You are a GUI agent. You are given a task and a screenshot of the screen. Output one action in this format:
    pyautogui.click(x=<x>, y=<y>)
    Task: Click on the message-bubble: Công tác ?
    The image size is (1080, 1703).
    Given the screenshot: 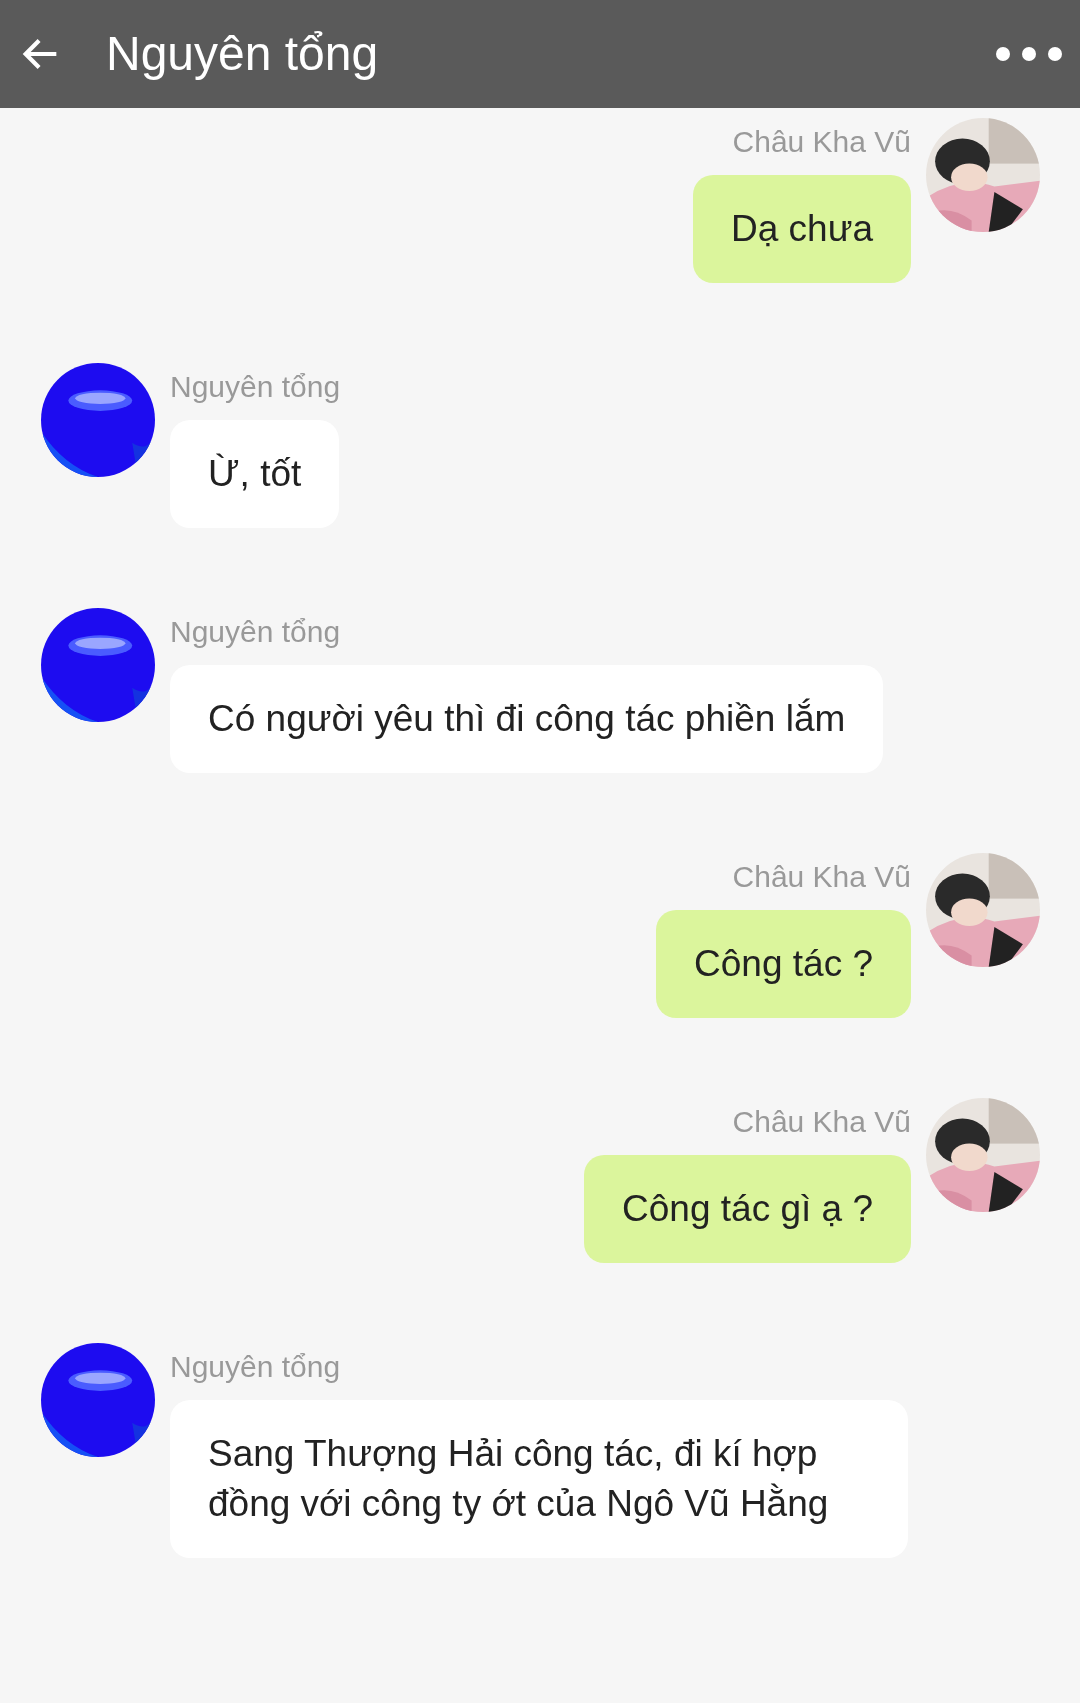 What is the action you would take?
    pyautogui.click(x=783, y=964)
    